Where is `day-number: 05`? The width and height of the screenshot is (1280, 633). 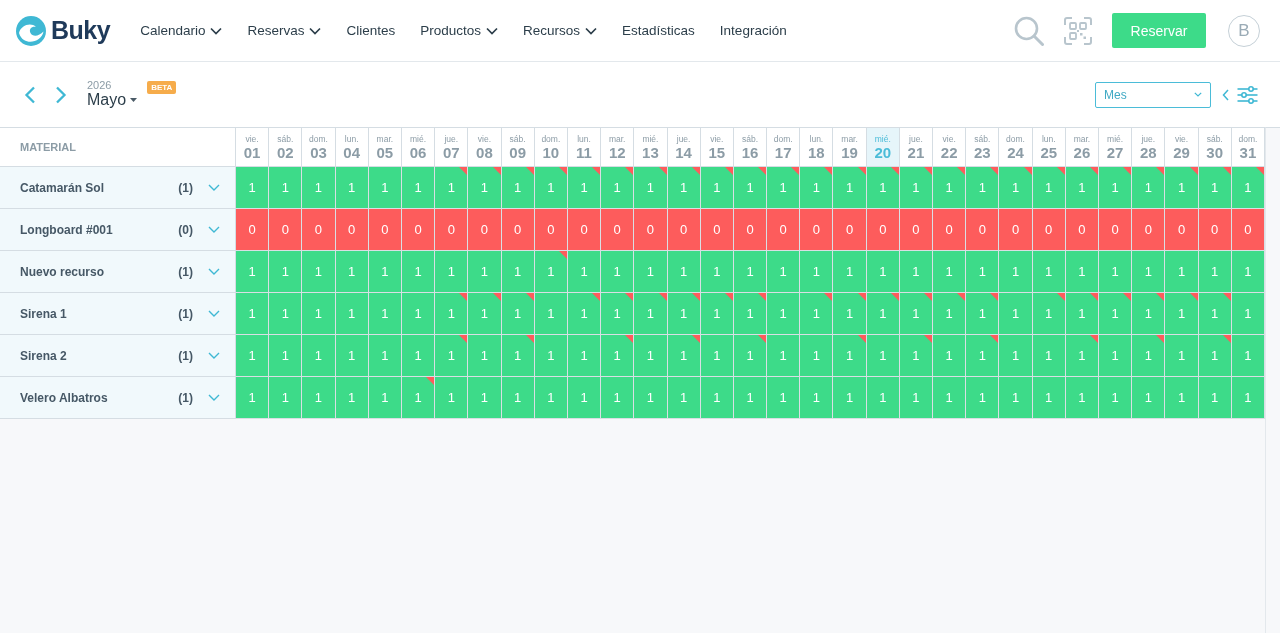
day-number: 05 is located at coordinates (385, 152).